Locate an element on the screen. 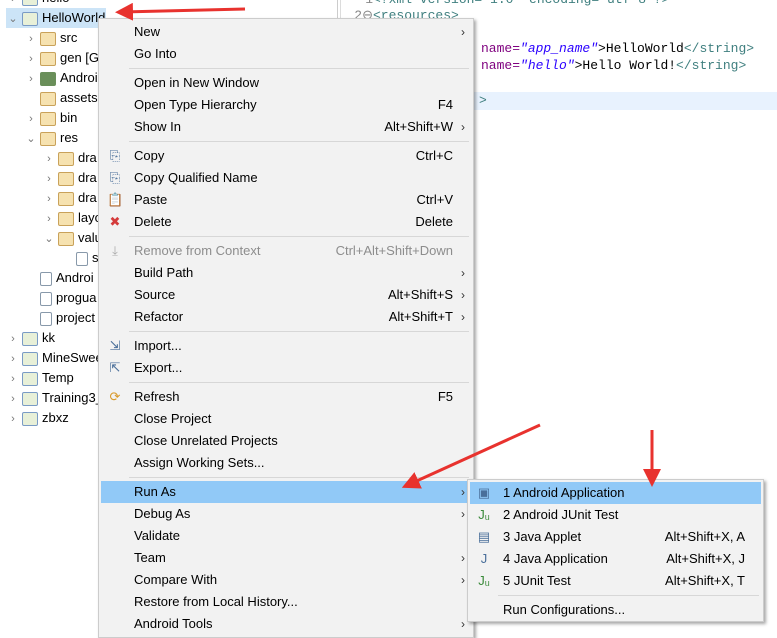 This screenshot has height=638, width=777. manifest-file-icon is located at coordinates (46, 278).